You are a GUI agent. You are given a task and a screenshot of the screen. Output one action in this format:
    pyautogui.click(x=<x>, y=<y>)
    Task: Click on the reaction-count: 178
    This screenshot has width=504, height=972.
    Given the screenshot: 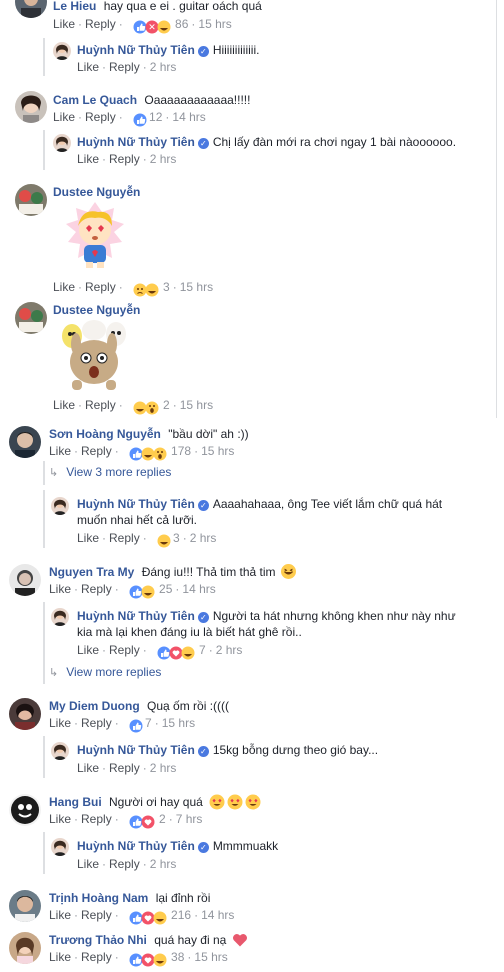 What is the action you would take?
    pyautogui.click(x=181, y=451)
    